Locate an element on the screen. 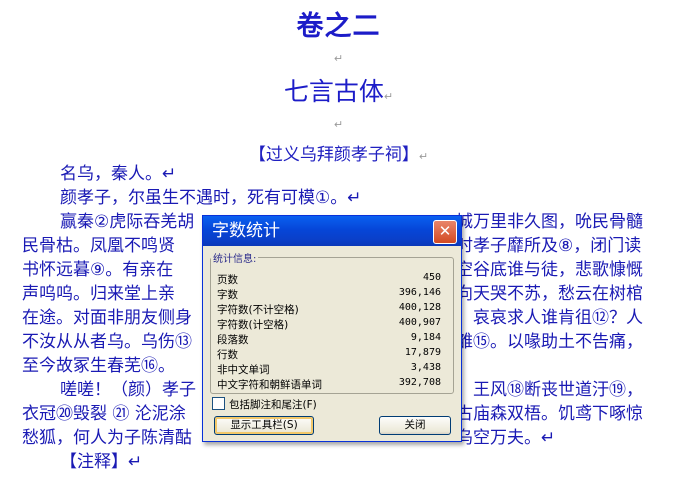  stat-row: 中文字符和朝鲜语单词 392,708 is located at coordinates (329, 384).